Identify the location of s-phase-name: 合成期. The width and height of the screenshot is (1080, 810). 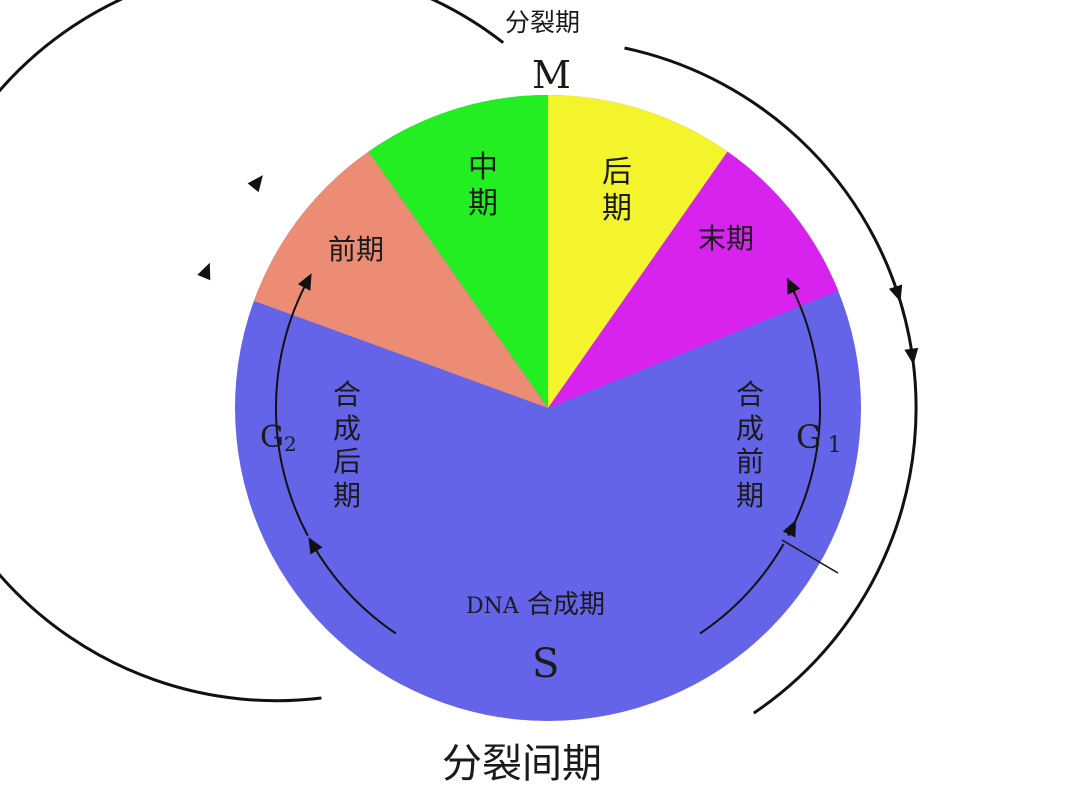
(566, 605).